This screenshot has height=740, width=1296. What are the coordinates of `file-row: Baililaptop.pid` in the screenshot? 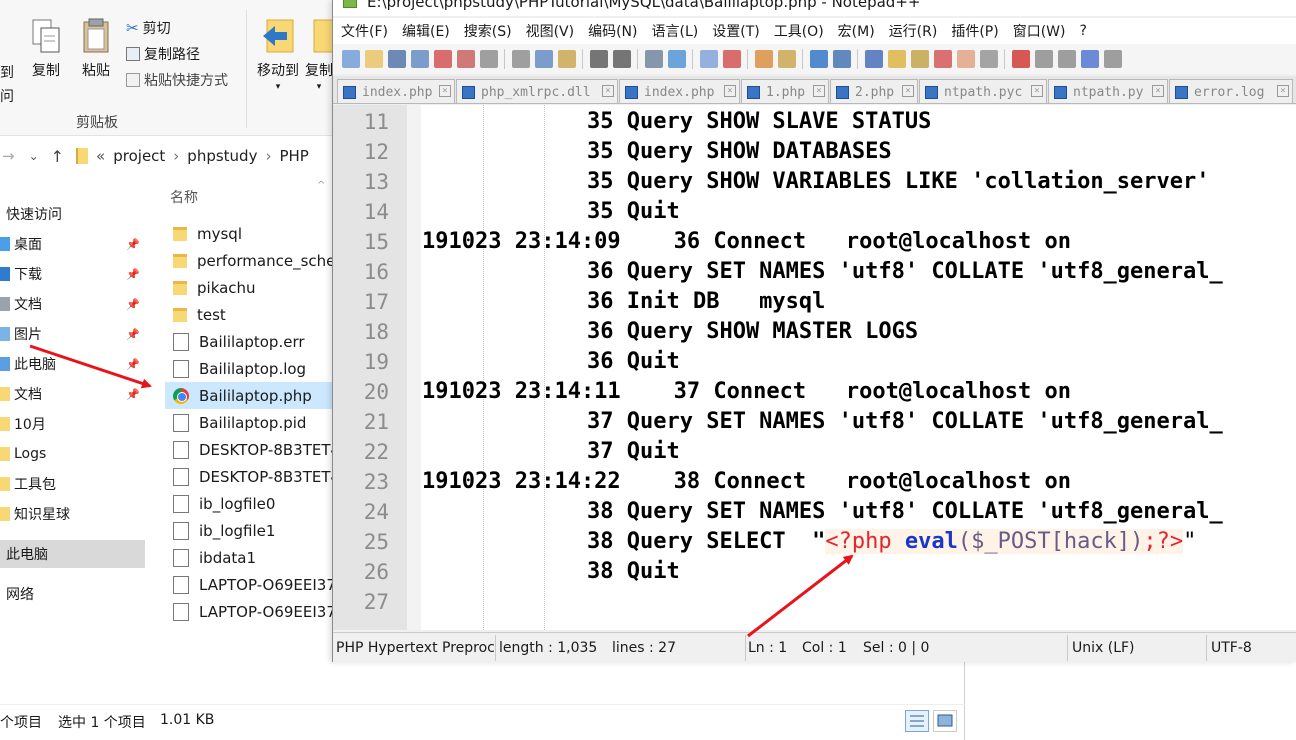 It's located at (252, 422).